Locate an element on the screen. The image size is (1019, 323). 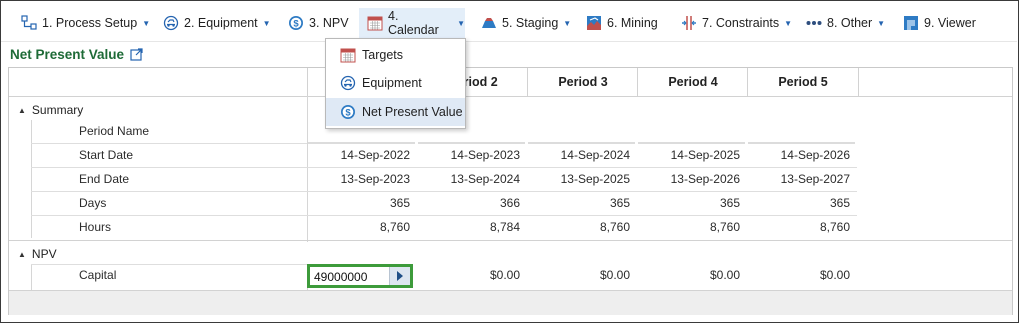
calendar-dropdown-menu: Targets Equipment $ Net Present Value is located at coordinates (395, 83).